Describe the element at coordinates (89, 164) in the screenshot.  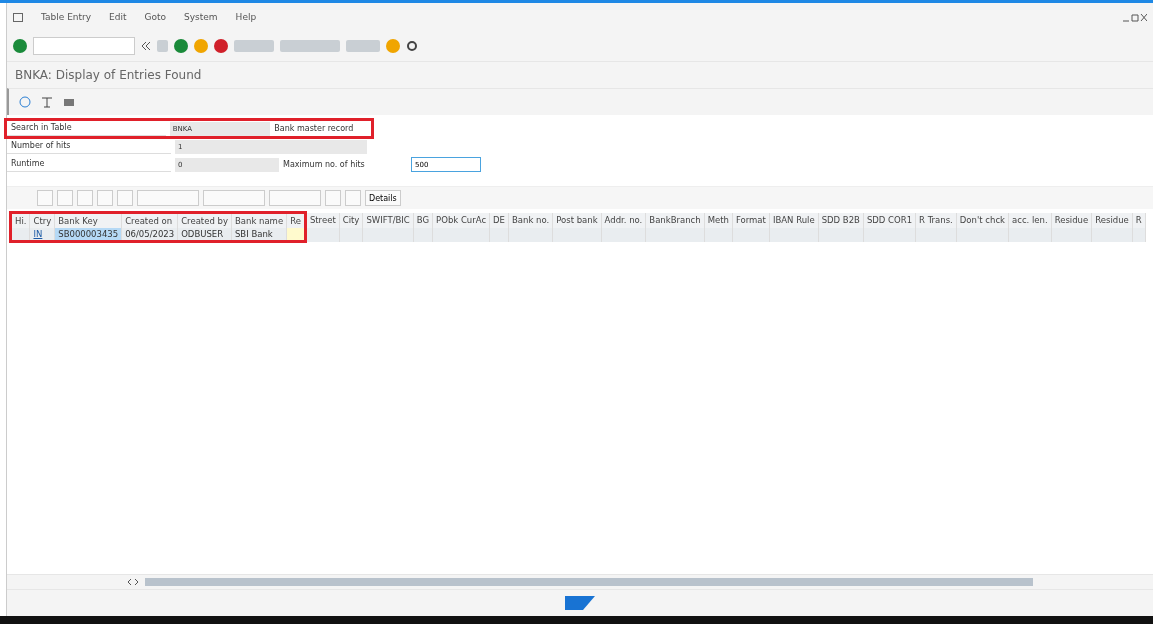
I see `field-label: Runtime` at that location.